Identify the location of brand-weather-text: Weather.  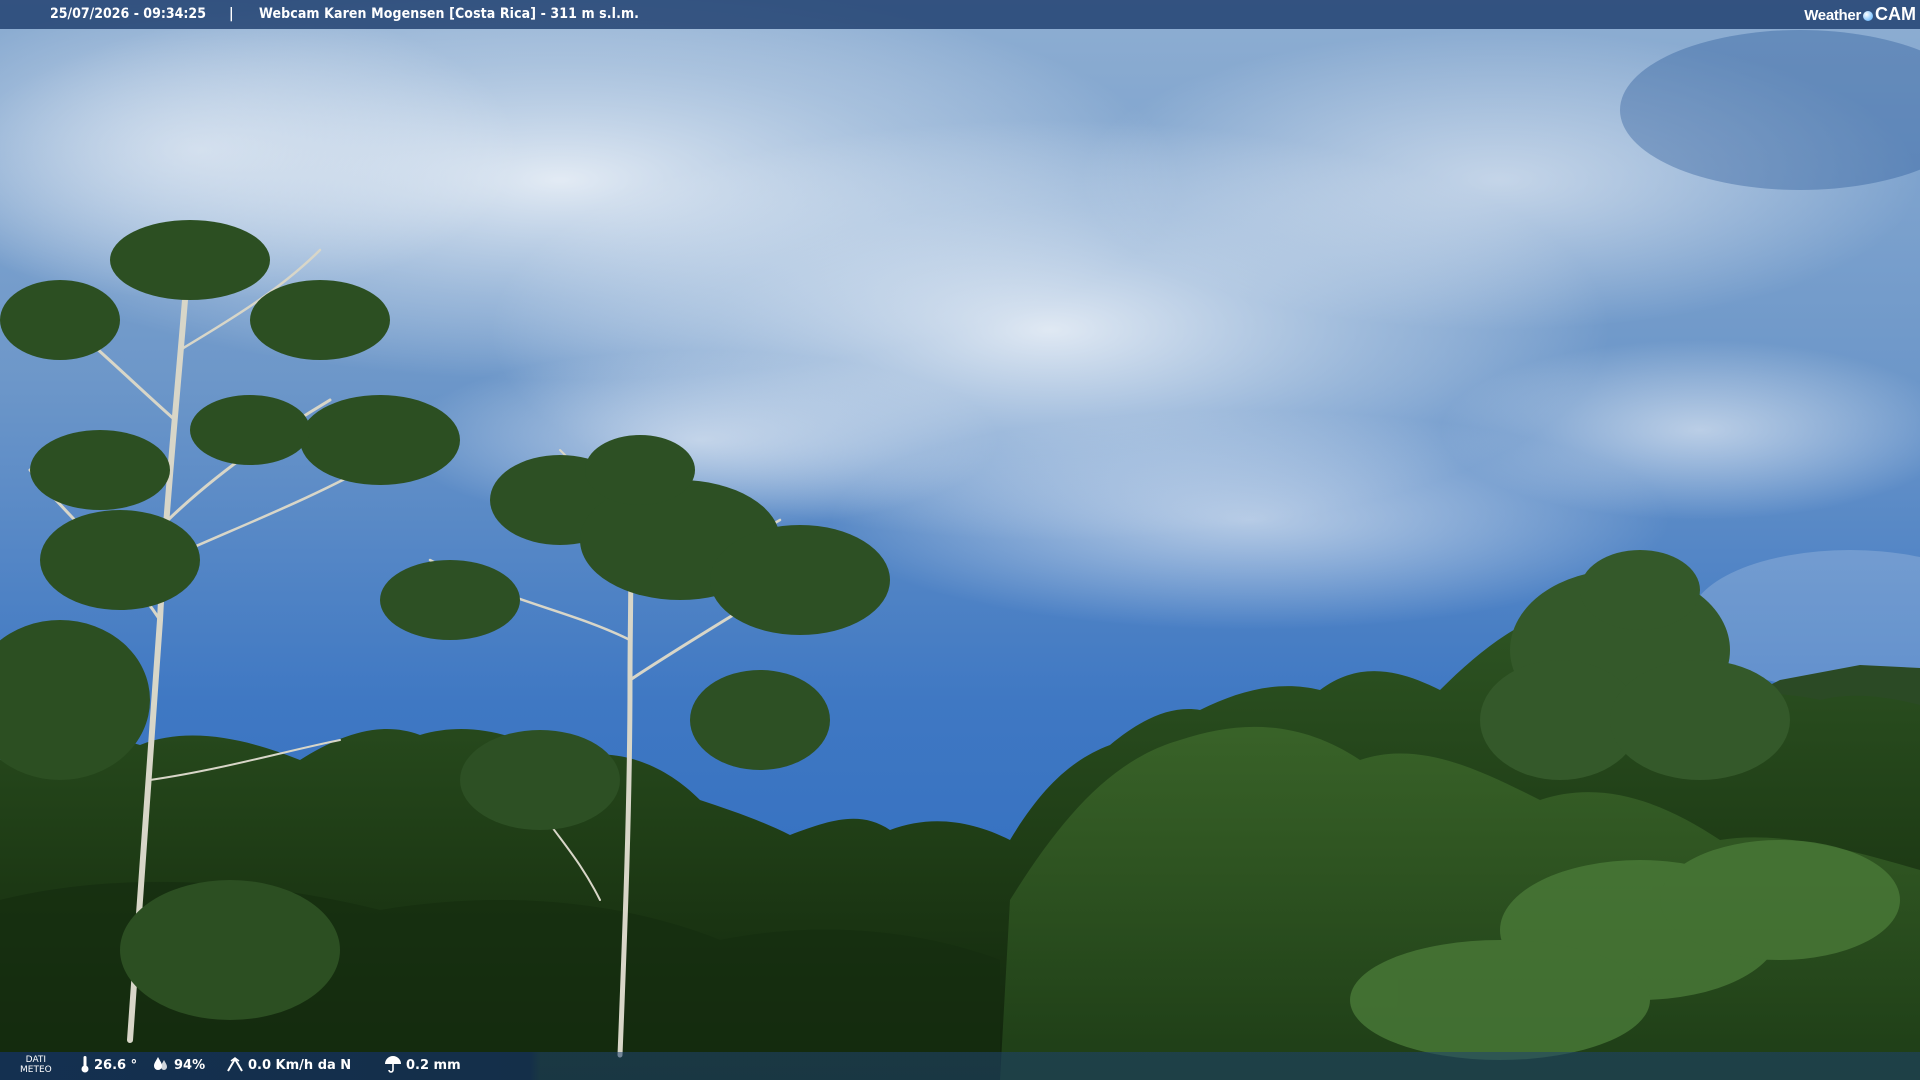
(1832, 15).